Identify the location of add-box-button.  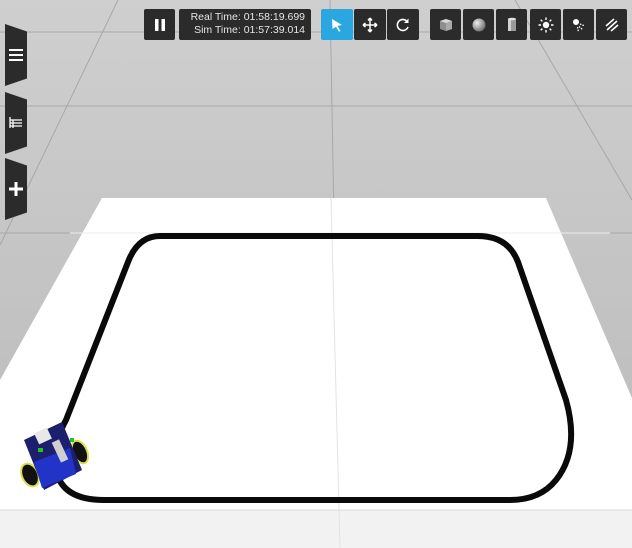
(445, 24).